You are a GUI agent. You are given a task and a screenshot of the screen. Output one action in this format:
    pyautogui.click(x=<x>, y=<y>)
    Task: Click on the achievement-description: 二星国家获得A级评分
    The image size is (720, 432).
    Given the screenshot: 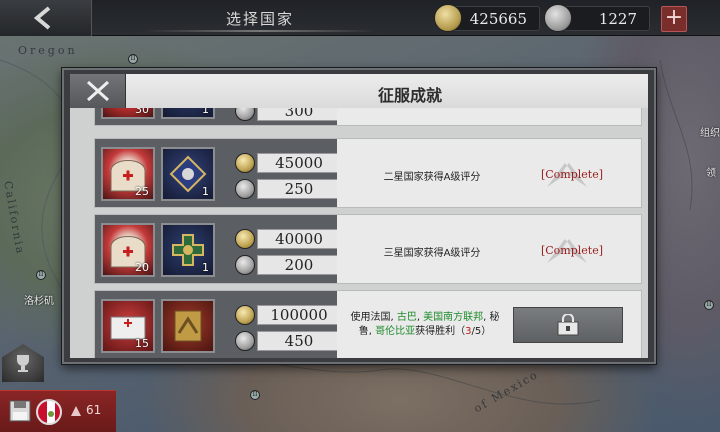 What is the action you would take?
    pyautogui.click(x=432, y=177)
    